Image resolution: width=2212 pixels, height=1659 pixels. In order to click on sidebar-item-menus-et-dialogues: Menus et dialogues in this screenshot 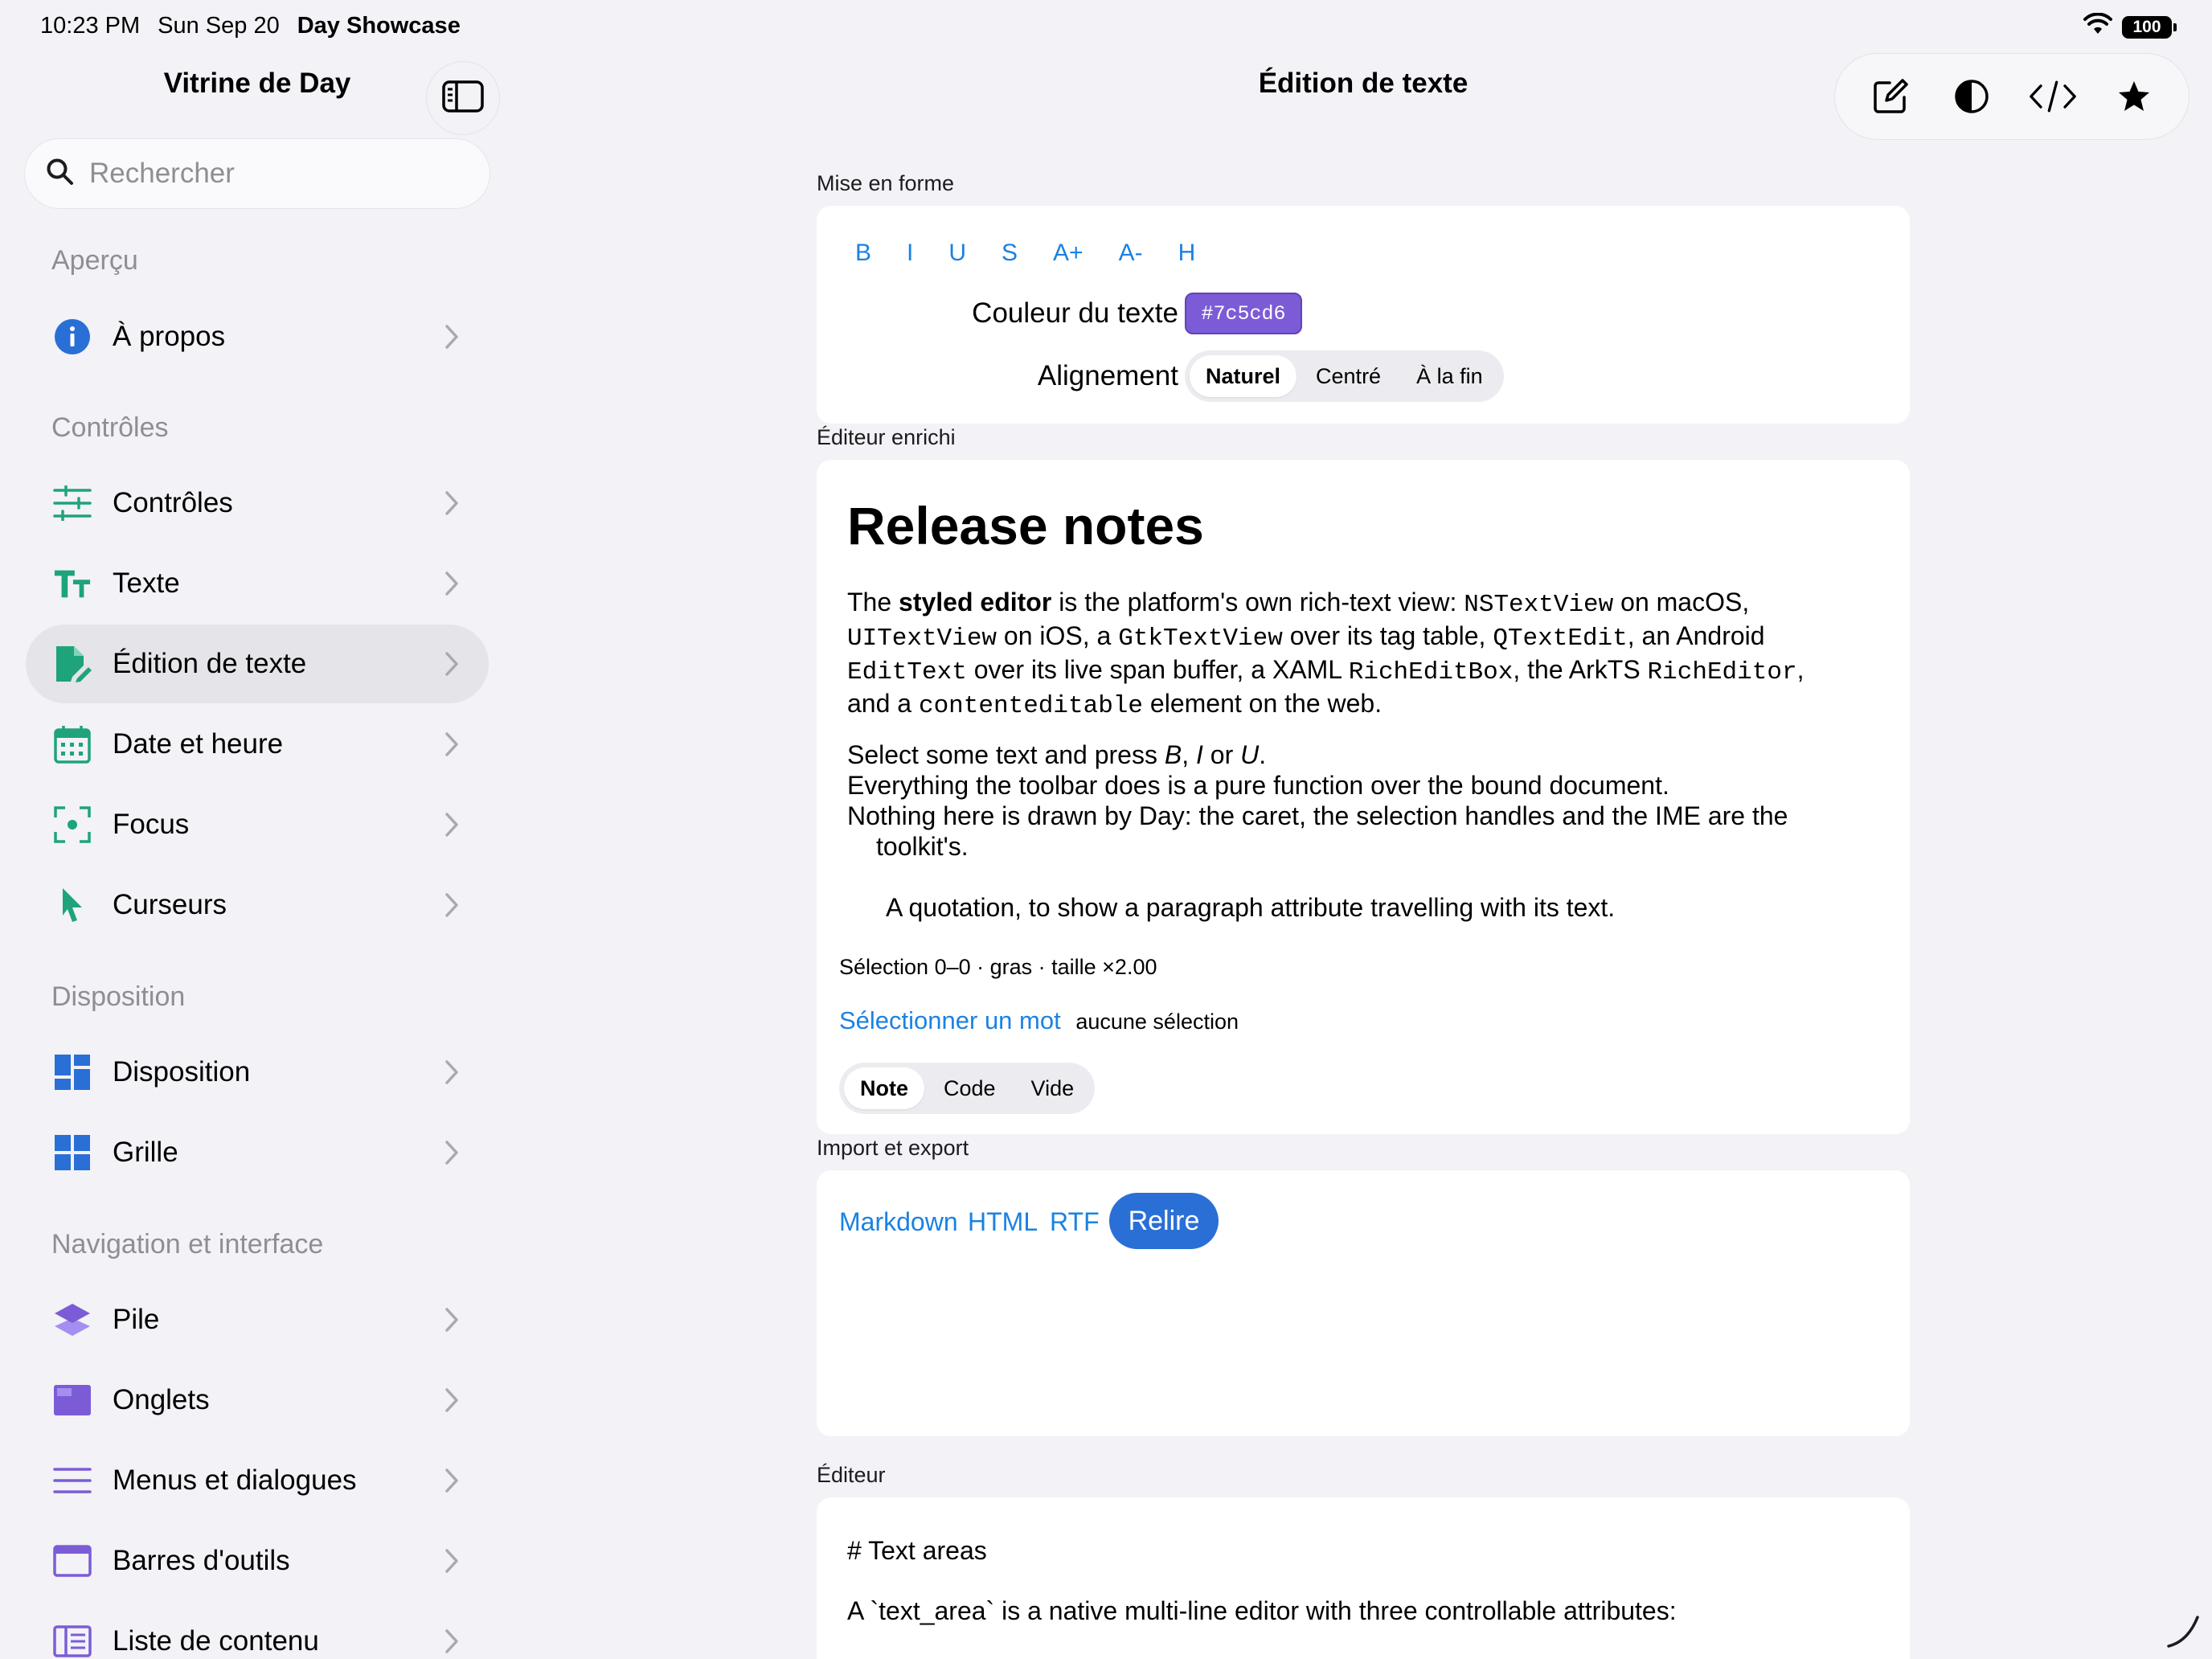, I will do `click(257, 1480)`.